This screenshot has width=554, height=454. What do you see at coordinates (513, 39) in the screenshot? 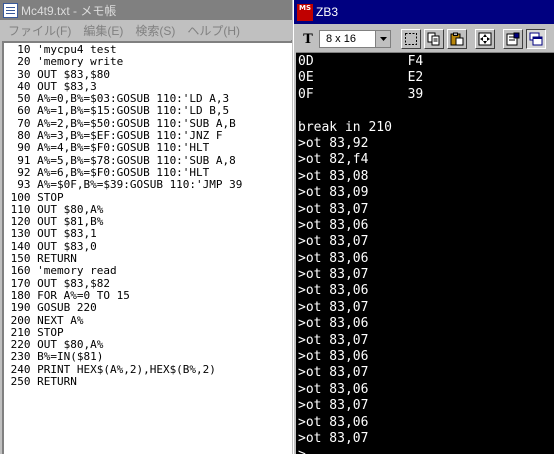
I see `properties-icon` at bounding box center [513, 39].